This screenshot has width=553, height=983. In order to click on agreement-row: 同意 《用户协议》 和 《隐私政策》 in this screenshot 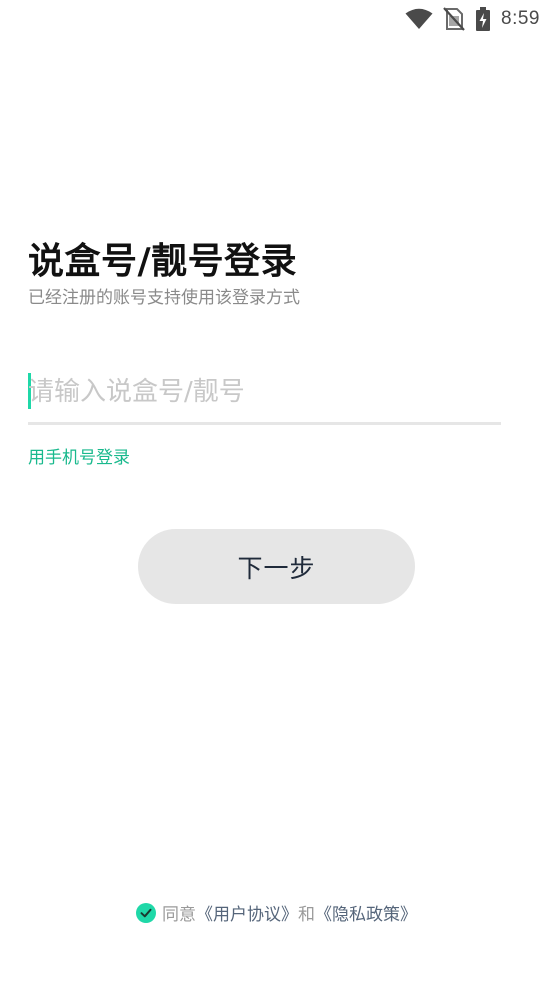, I will do `click(276, 912)`.